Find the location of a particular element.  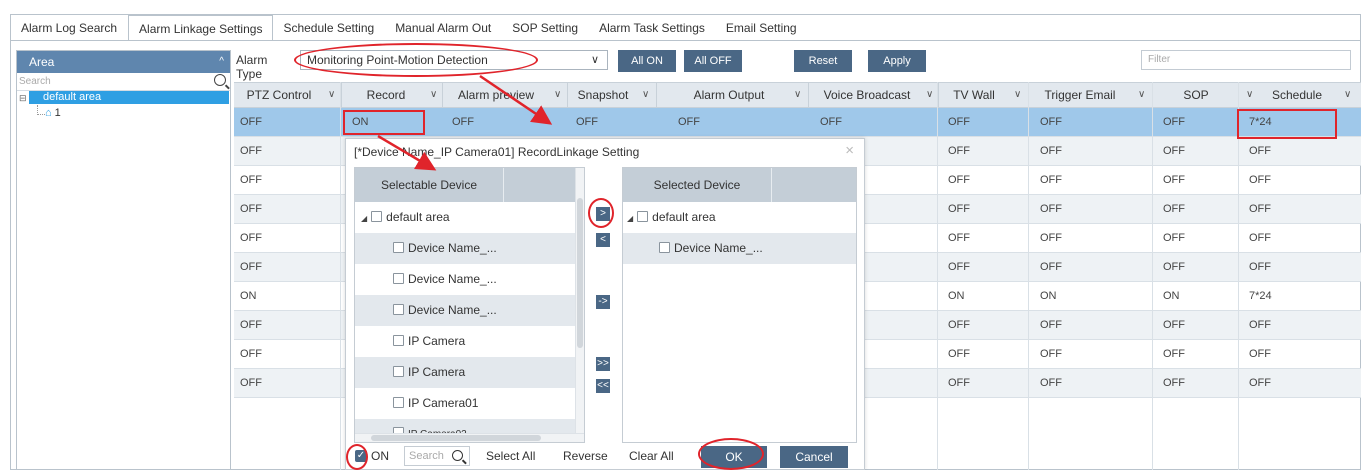

table-row is located at coordinates (797, 122).